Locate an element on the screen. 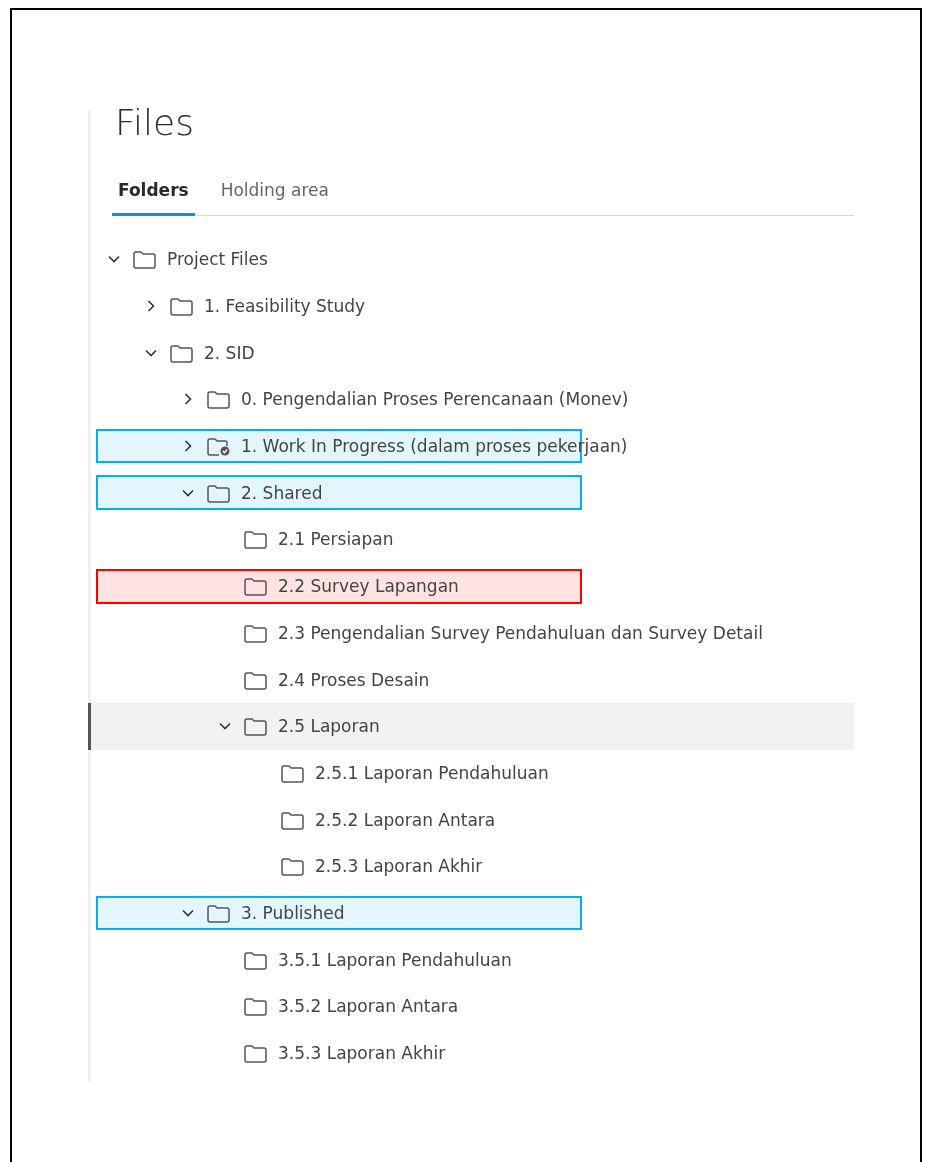  tree-row: 2. SID is located at coordinates (471, 353).